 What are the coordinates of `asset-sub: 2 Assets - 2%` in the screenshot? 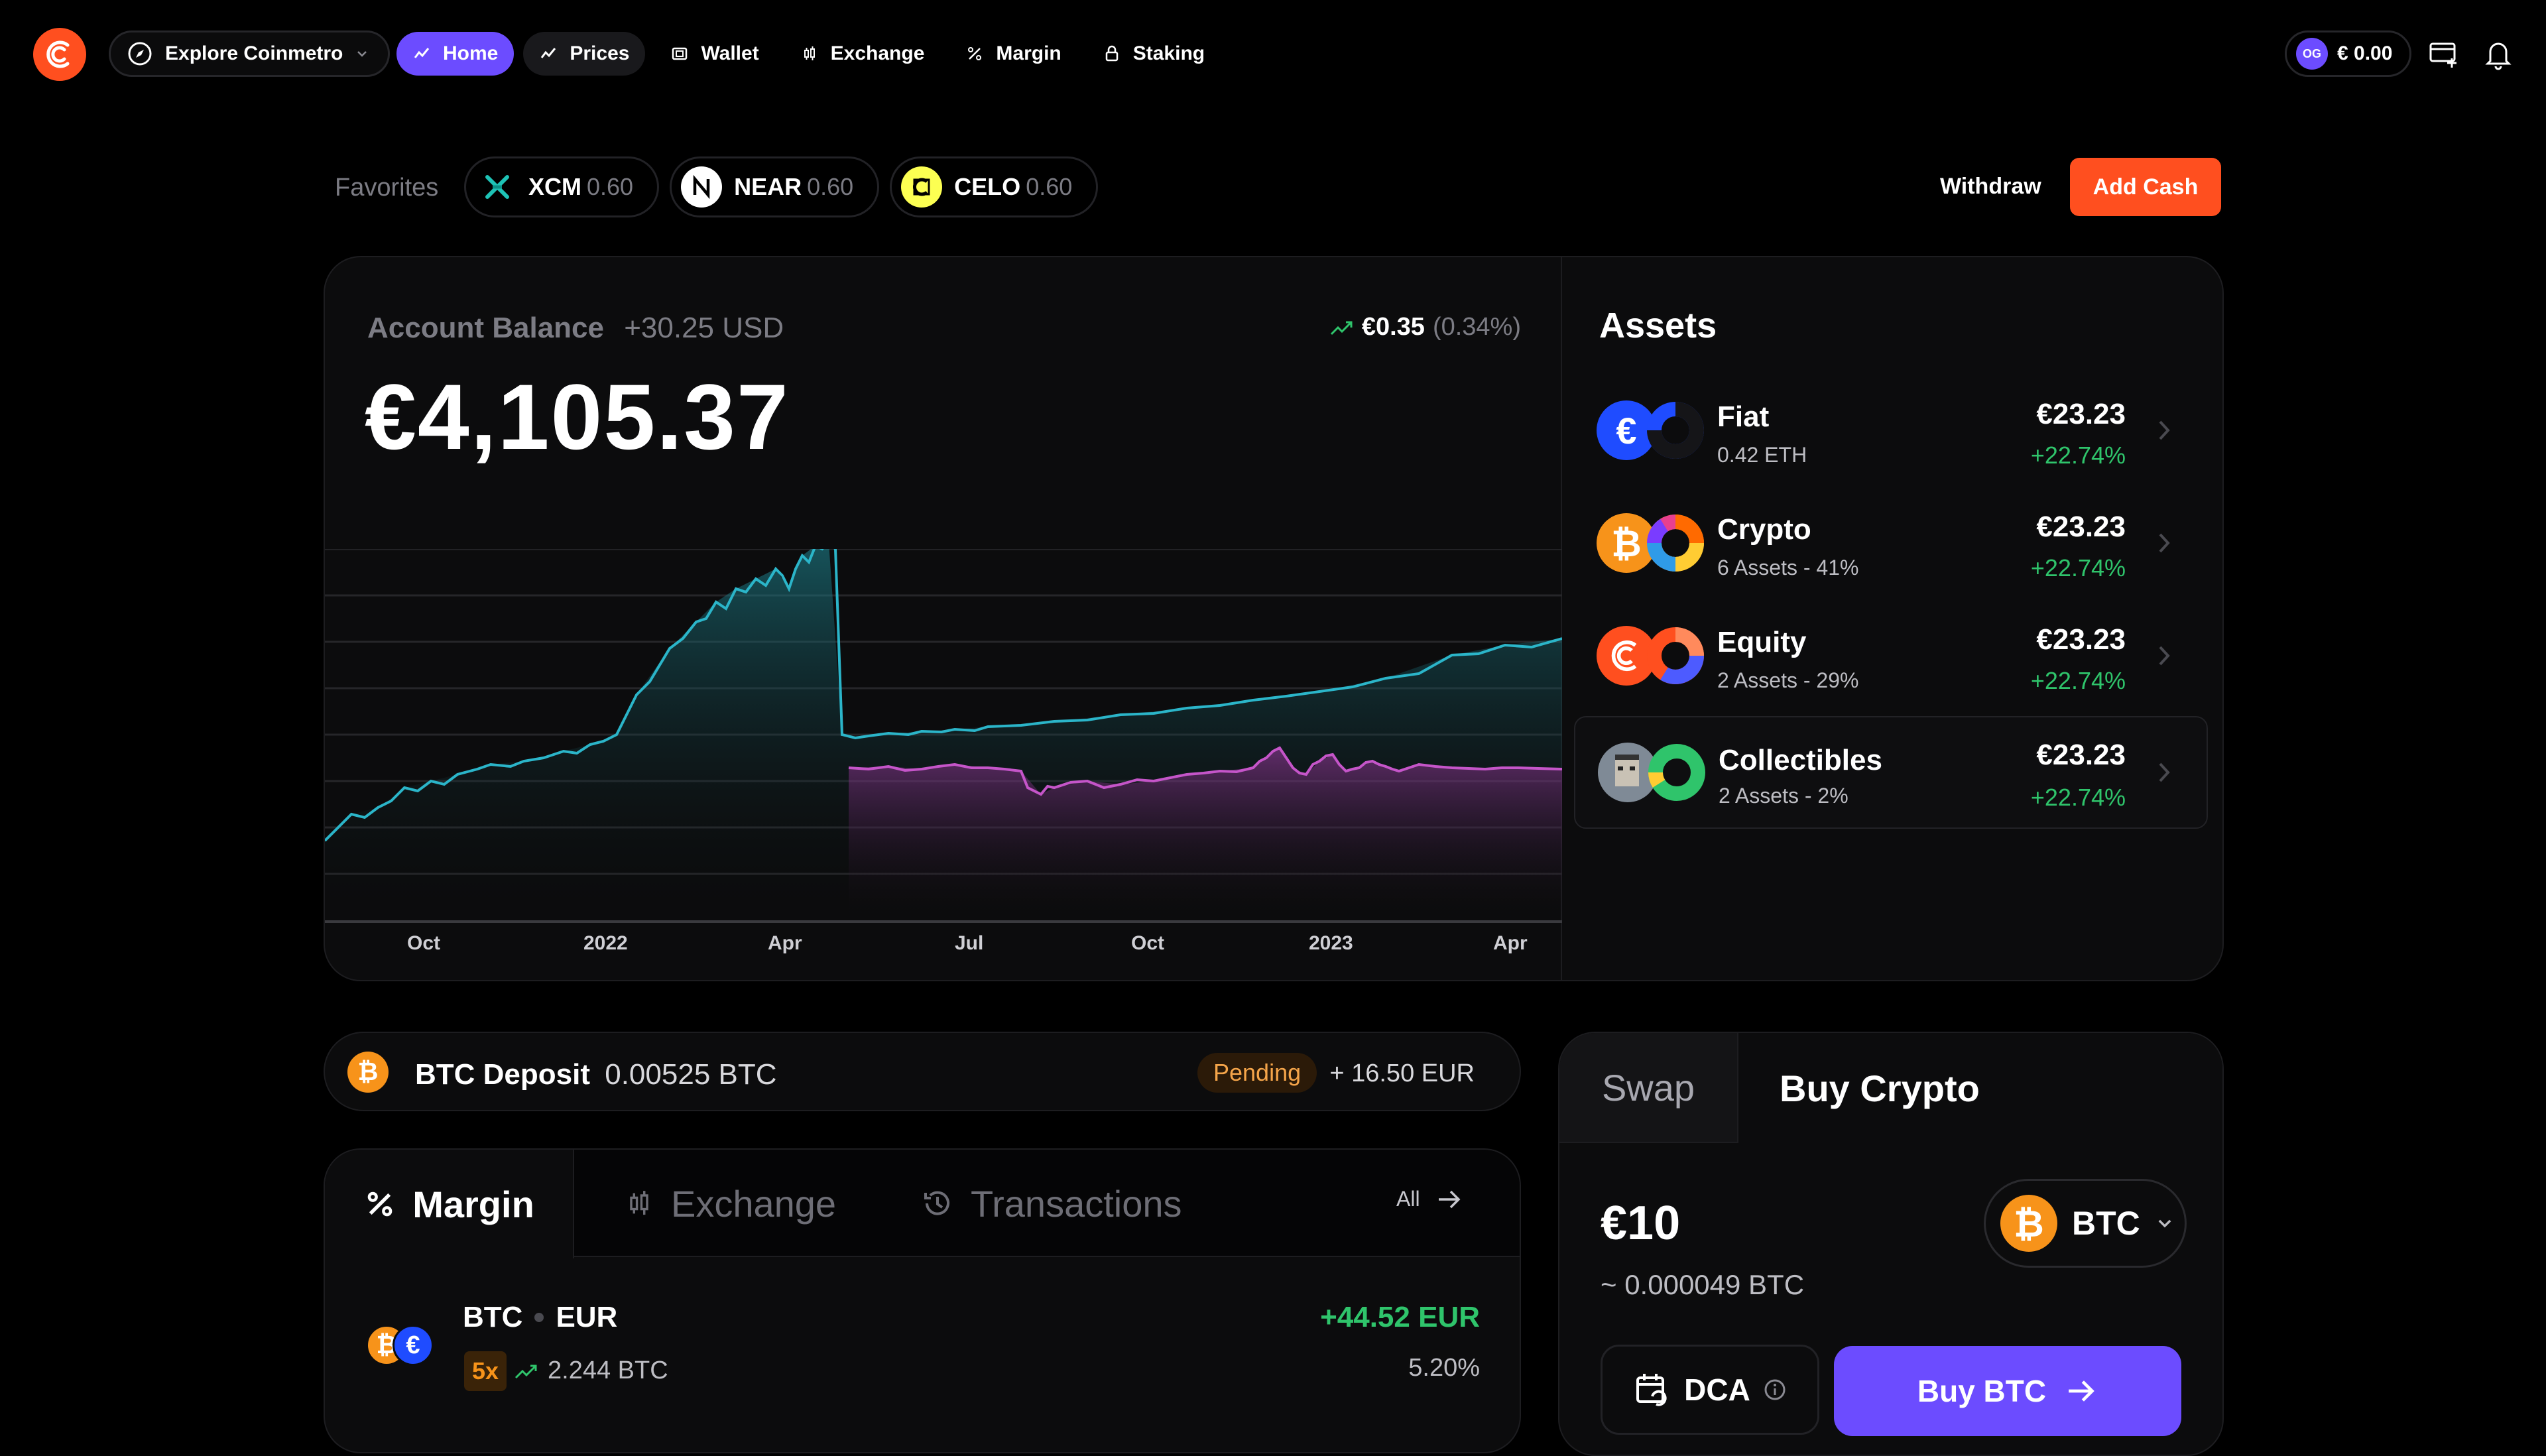 It's located at (1784, 796).